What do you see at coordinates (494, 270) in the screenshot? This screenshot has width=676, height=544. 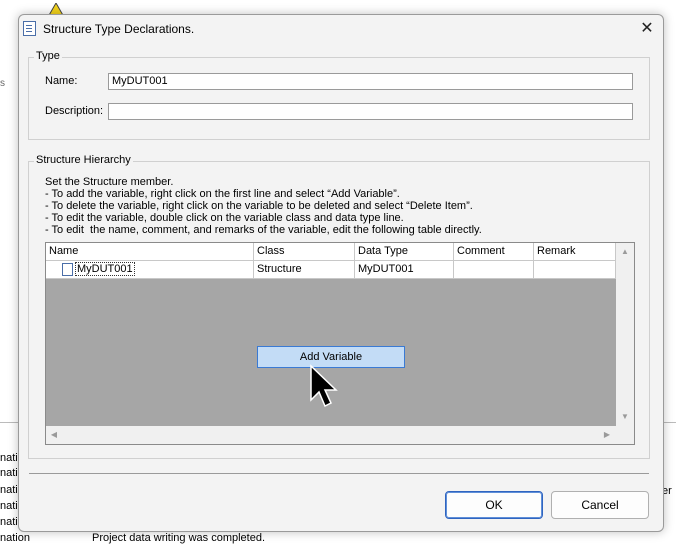 I see `table-row-comment-cell` at bounding box center [494, 270].